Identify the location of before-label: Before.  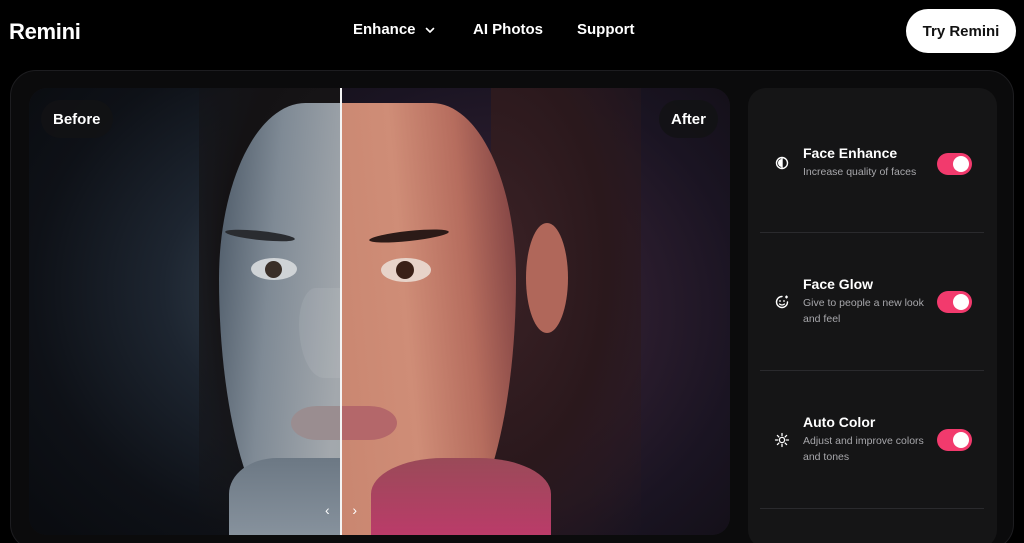
(77, 119).